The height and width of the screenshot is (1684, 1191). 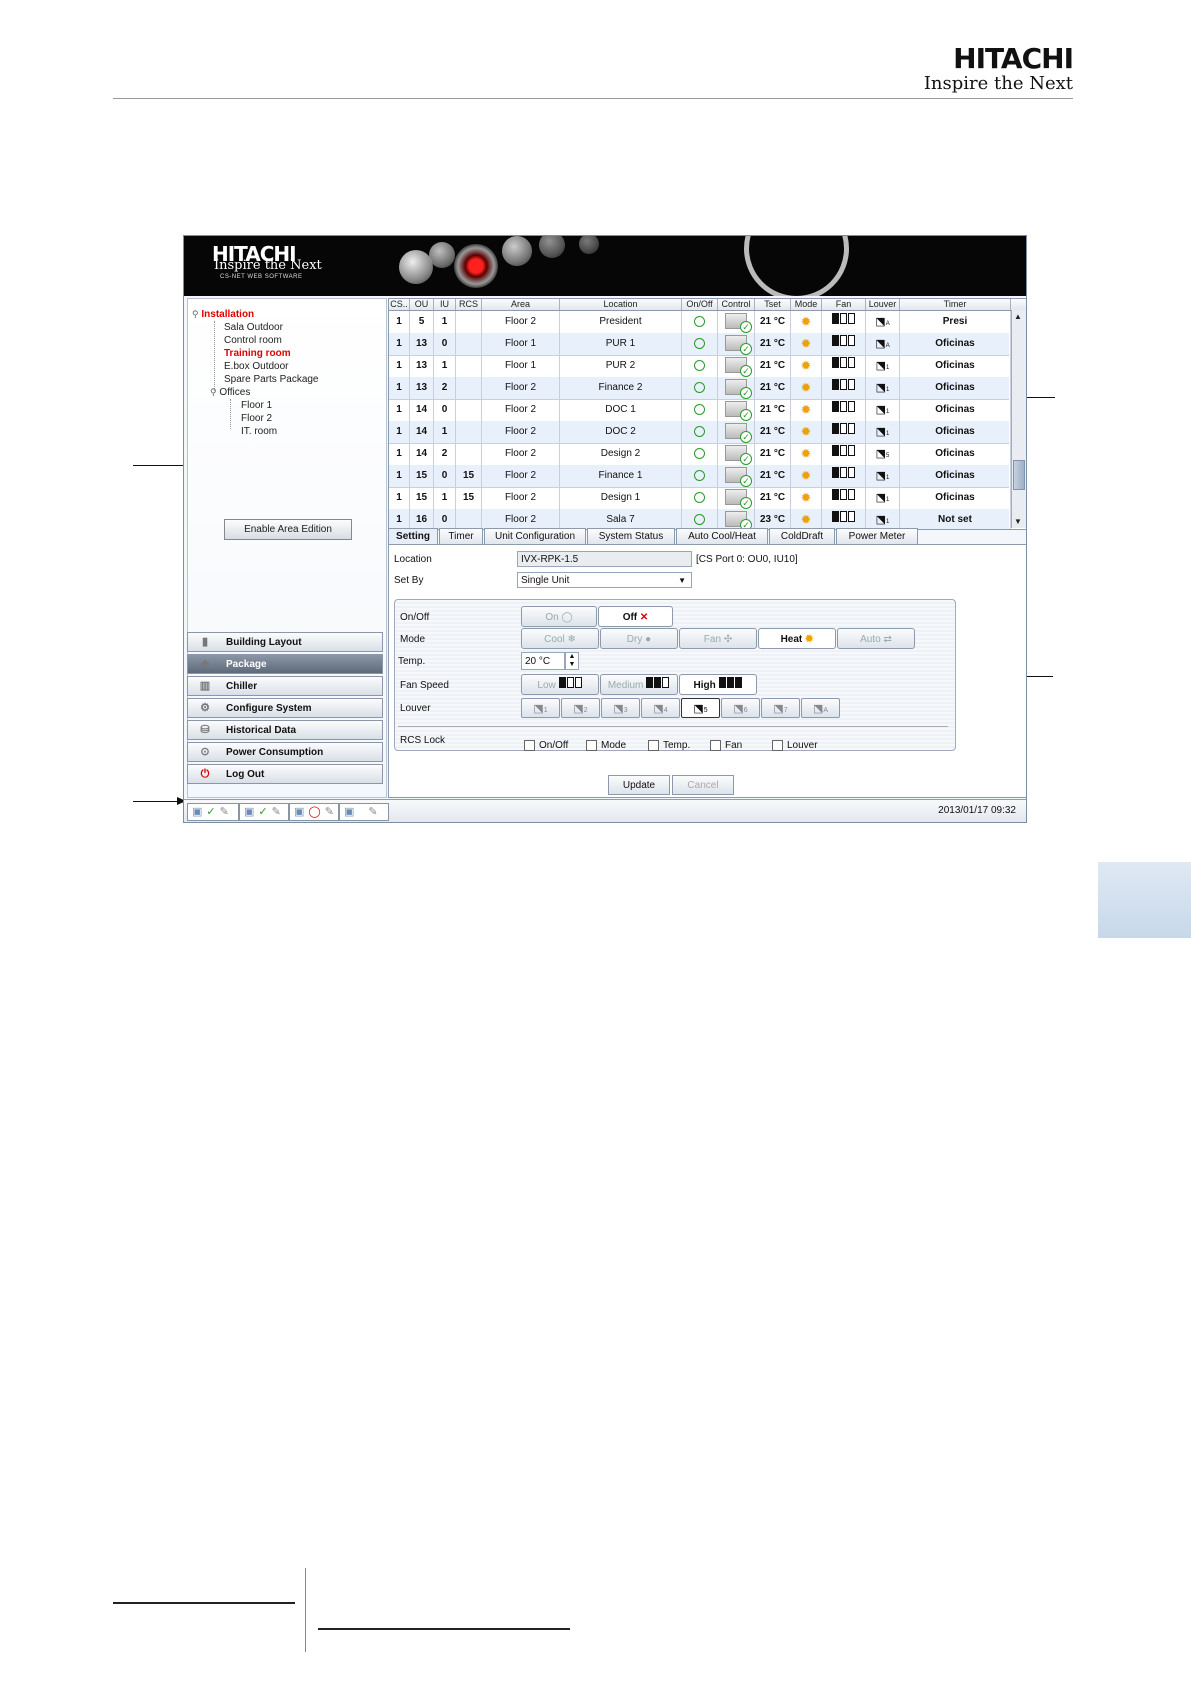 I want to click on louver-position-button: ⬔1, so click(x=540, y=708).